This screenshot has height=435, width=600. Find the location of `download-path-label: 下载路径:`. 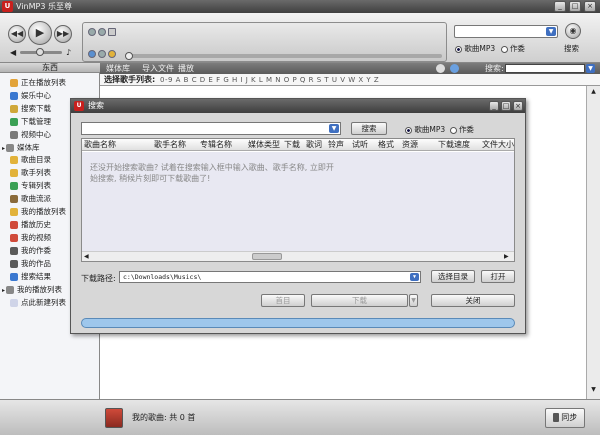

download-path-label: 下载路径: is located at coordinates (98, 278).